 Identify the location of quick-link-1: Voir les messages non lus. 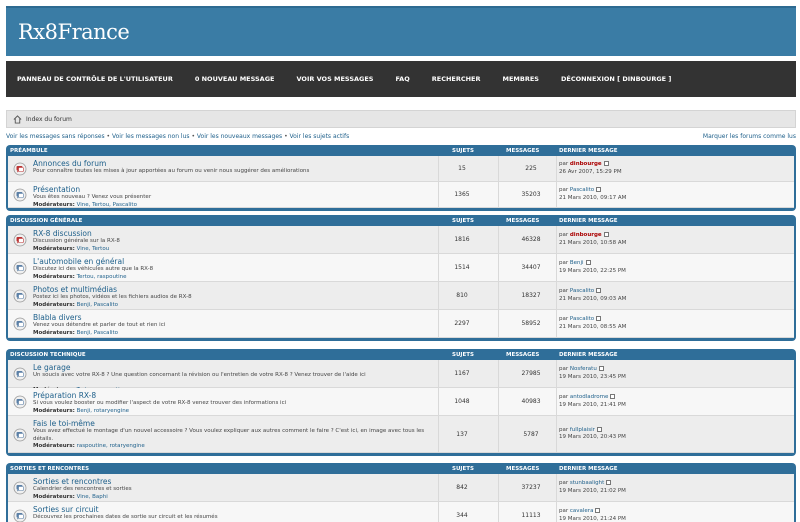
(151, 136).